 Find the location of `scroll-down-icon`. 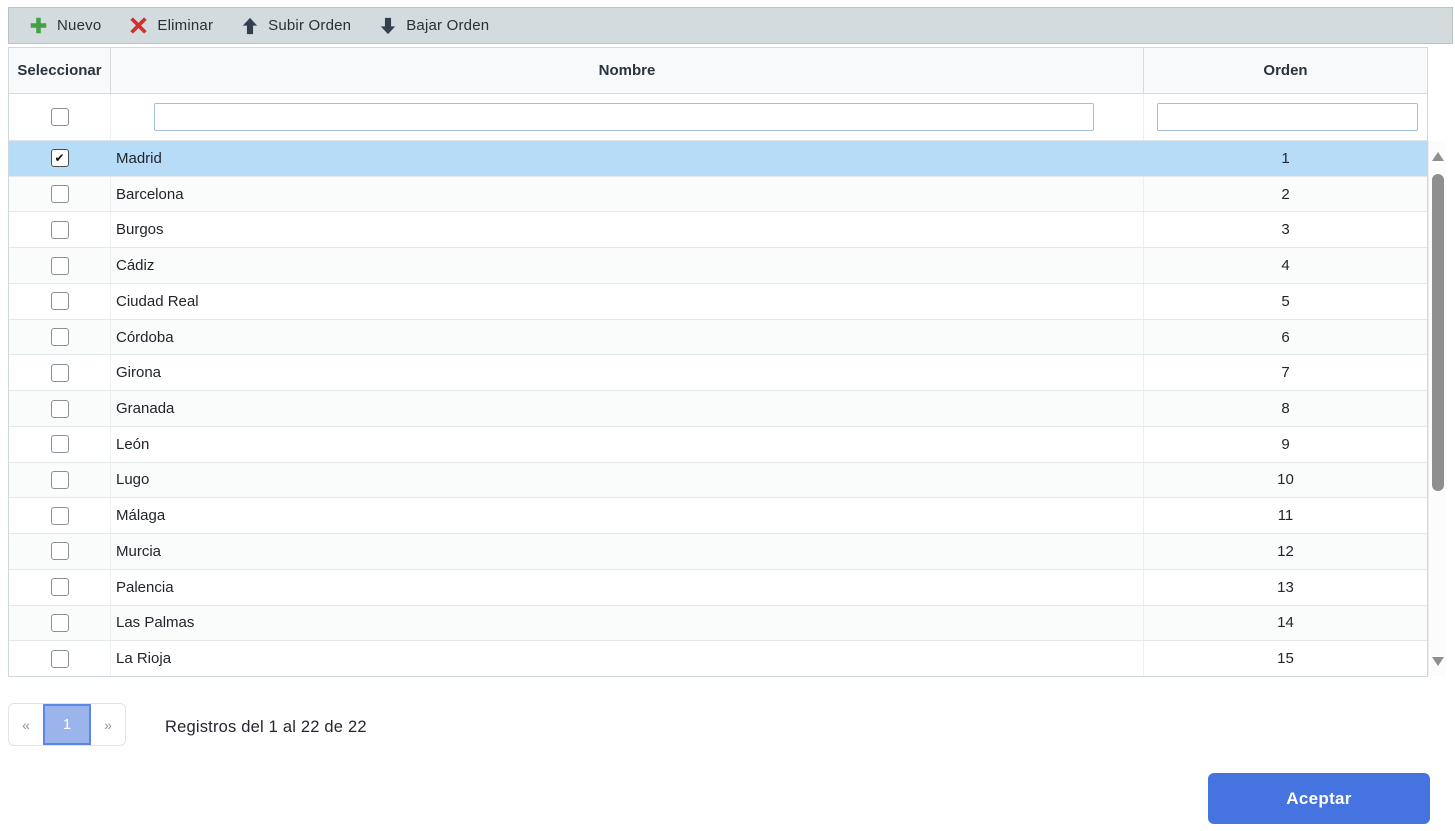

scroll-down-icon is located at coordinates (1438, 661).